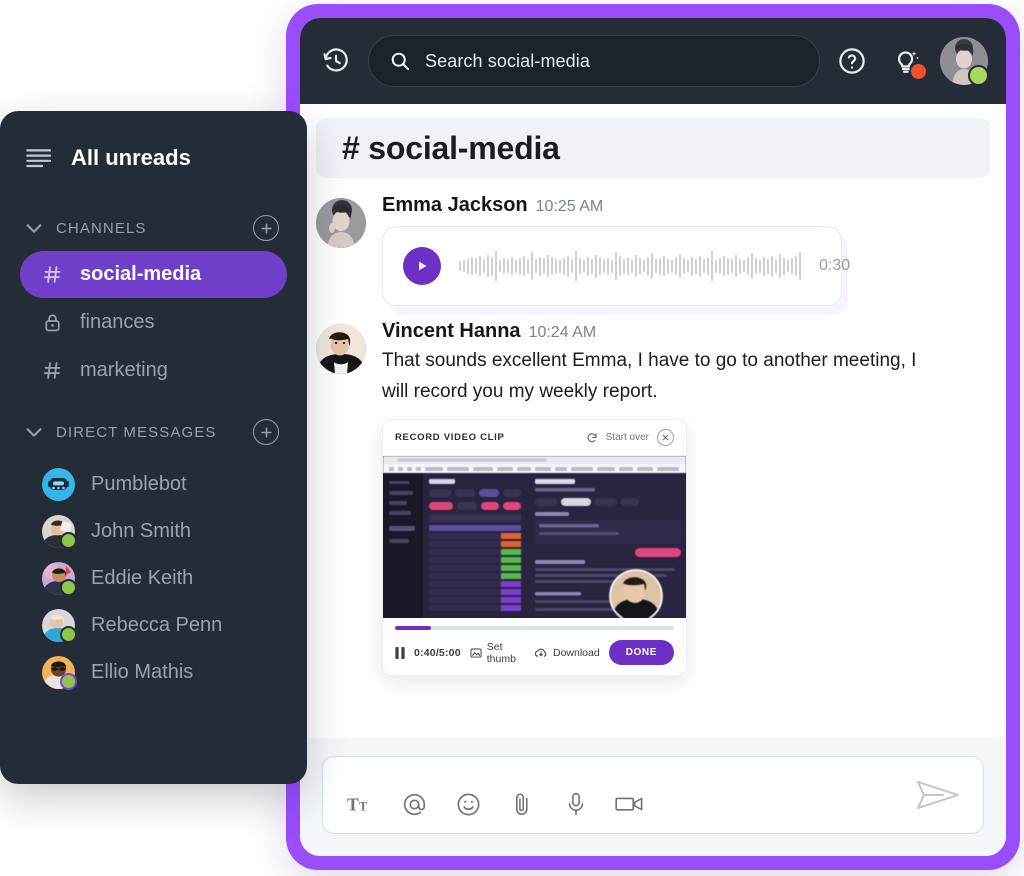  I want to click on video-progress-bar, so click(534, 628).